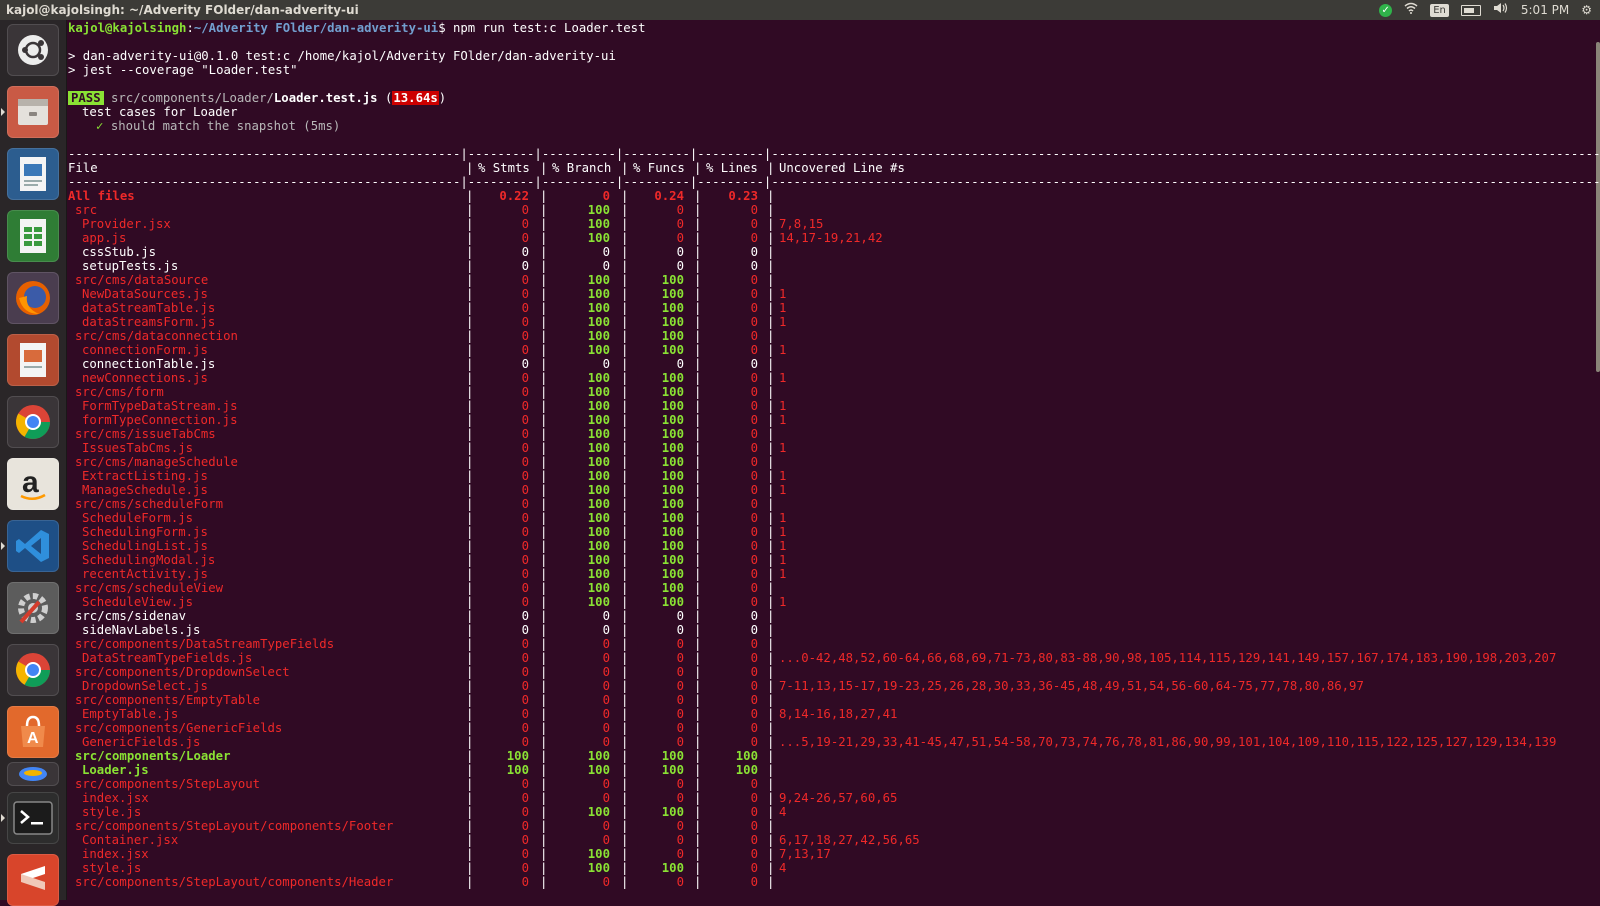  Describe the element at coordinates (30, 482) in the screenshot. I see `svg-text: a` at that location.